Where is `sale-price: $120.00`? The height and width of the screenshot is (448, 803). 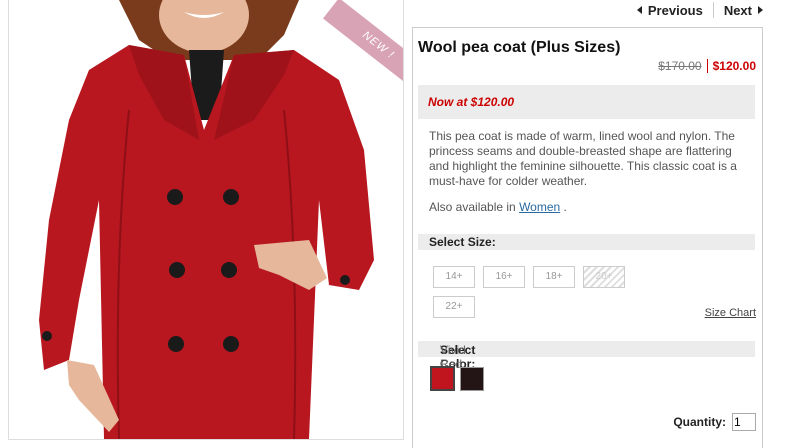 sale-price: $120.00 is located at coordinates (734, 66).